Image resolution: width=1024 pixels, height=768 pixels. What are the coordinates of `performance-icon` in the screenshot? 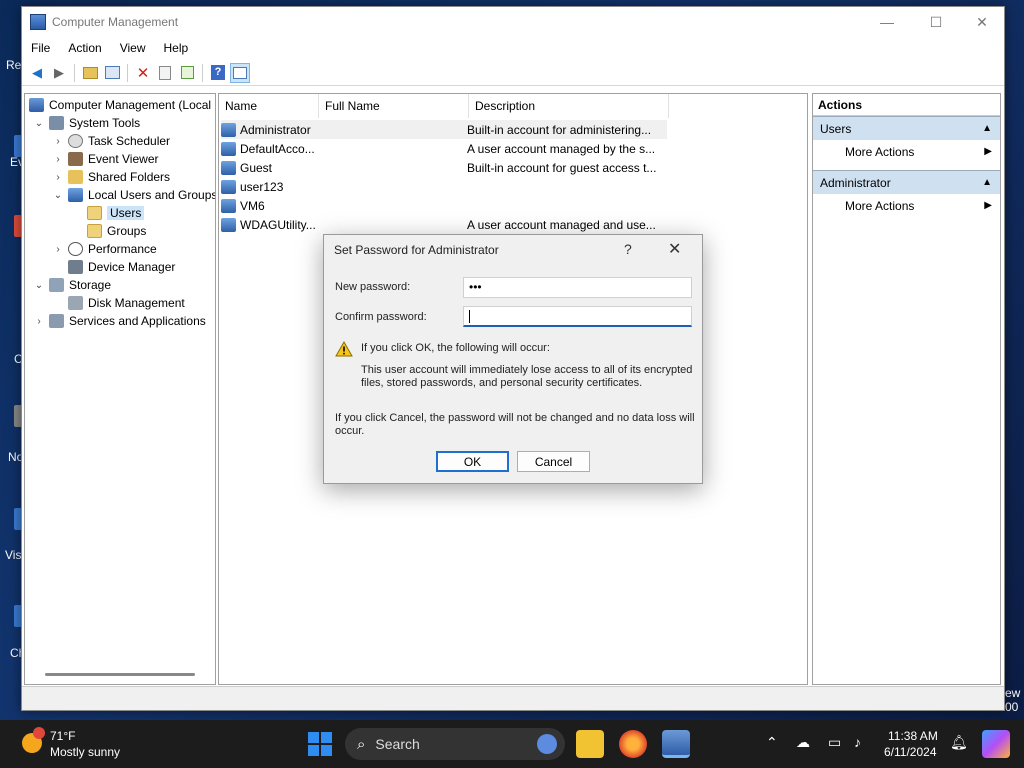 It's located at (75, 249).